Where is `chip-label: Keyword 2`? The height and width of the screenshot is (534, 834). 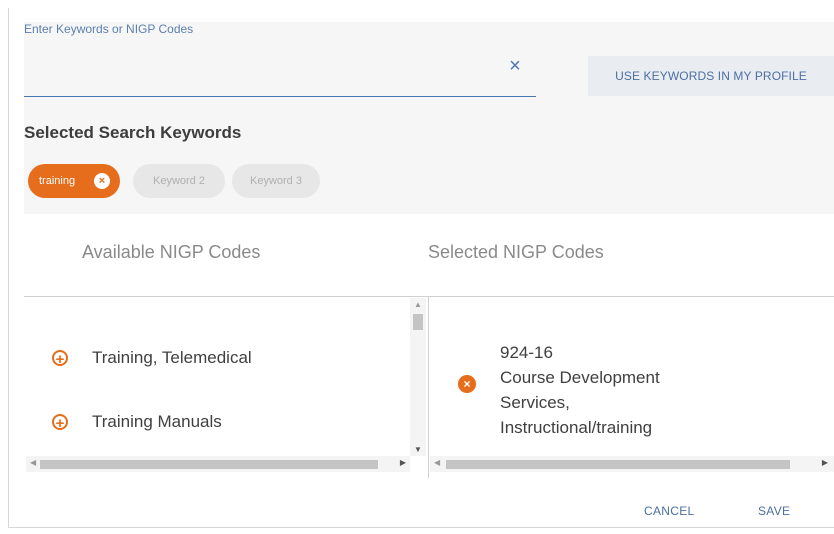 chip-label: Keyword 2 is located at coordinates (179, 181).